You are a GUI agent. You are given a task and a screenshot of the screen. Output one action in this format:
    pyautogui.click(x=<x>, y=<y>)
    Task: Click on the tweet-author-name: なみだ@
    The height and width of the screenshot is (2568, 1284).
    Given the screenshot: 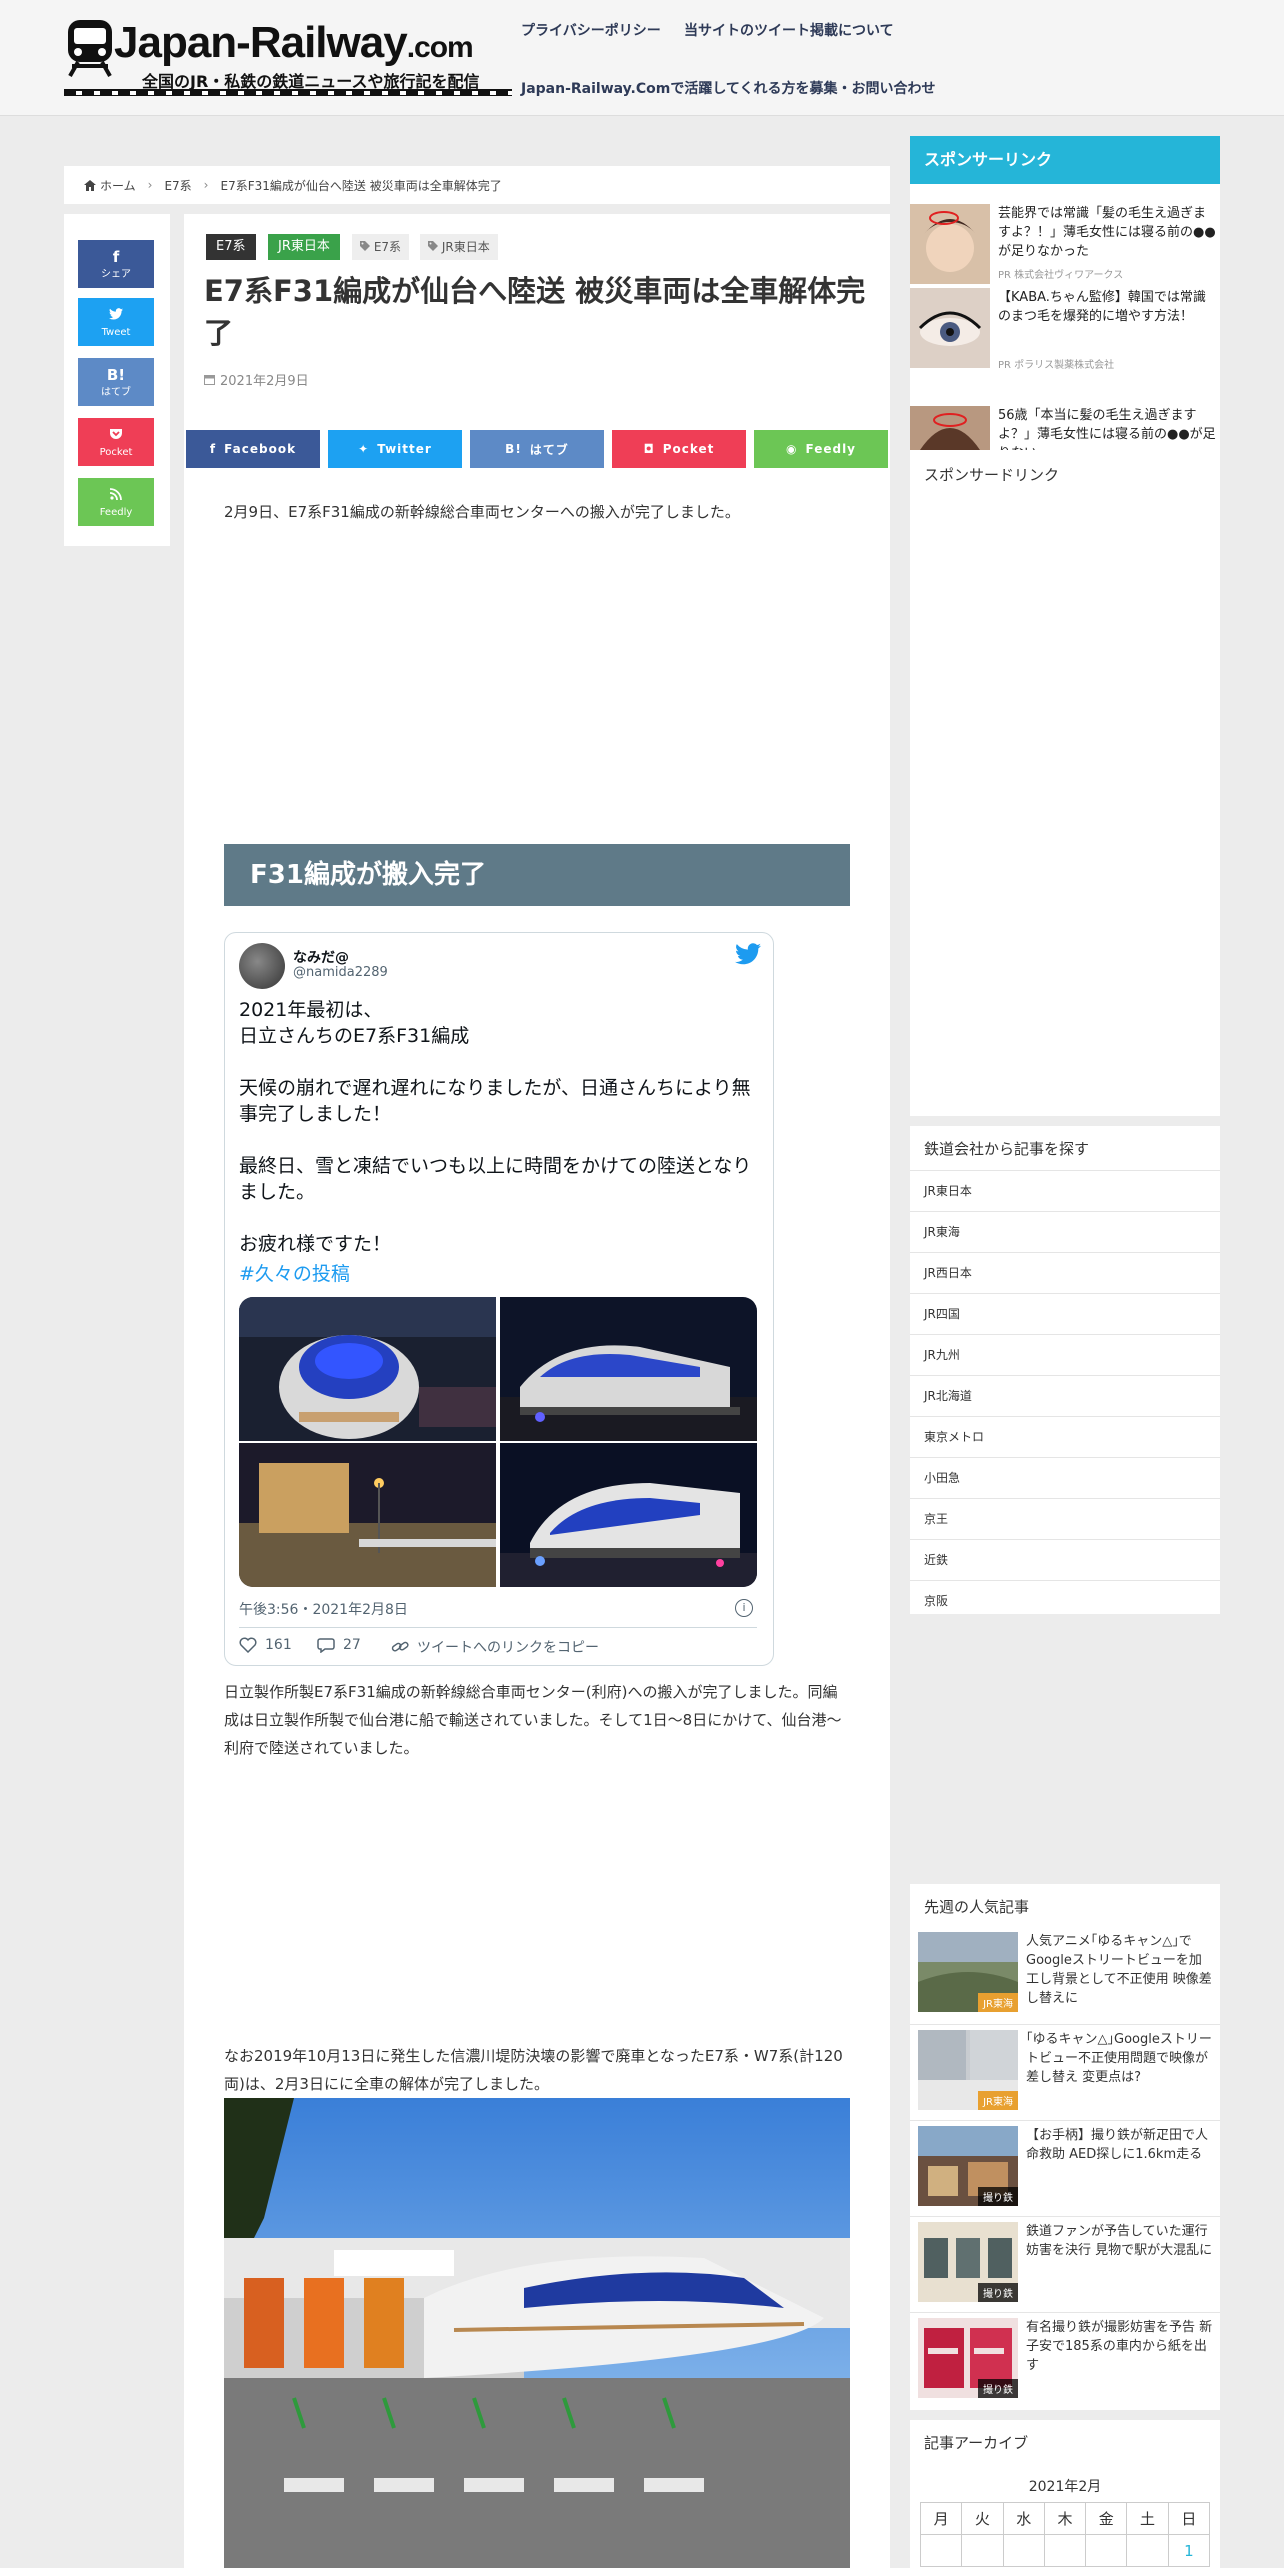 What is the action you would take?
    pyautogui.click(x=321, y=957)
    